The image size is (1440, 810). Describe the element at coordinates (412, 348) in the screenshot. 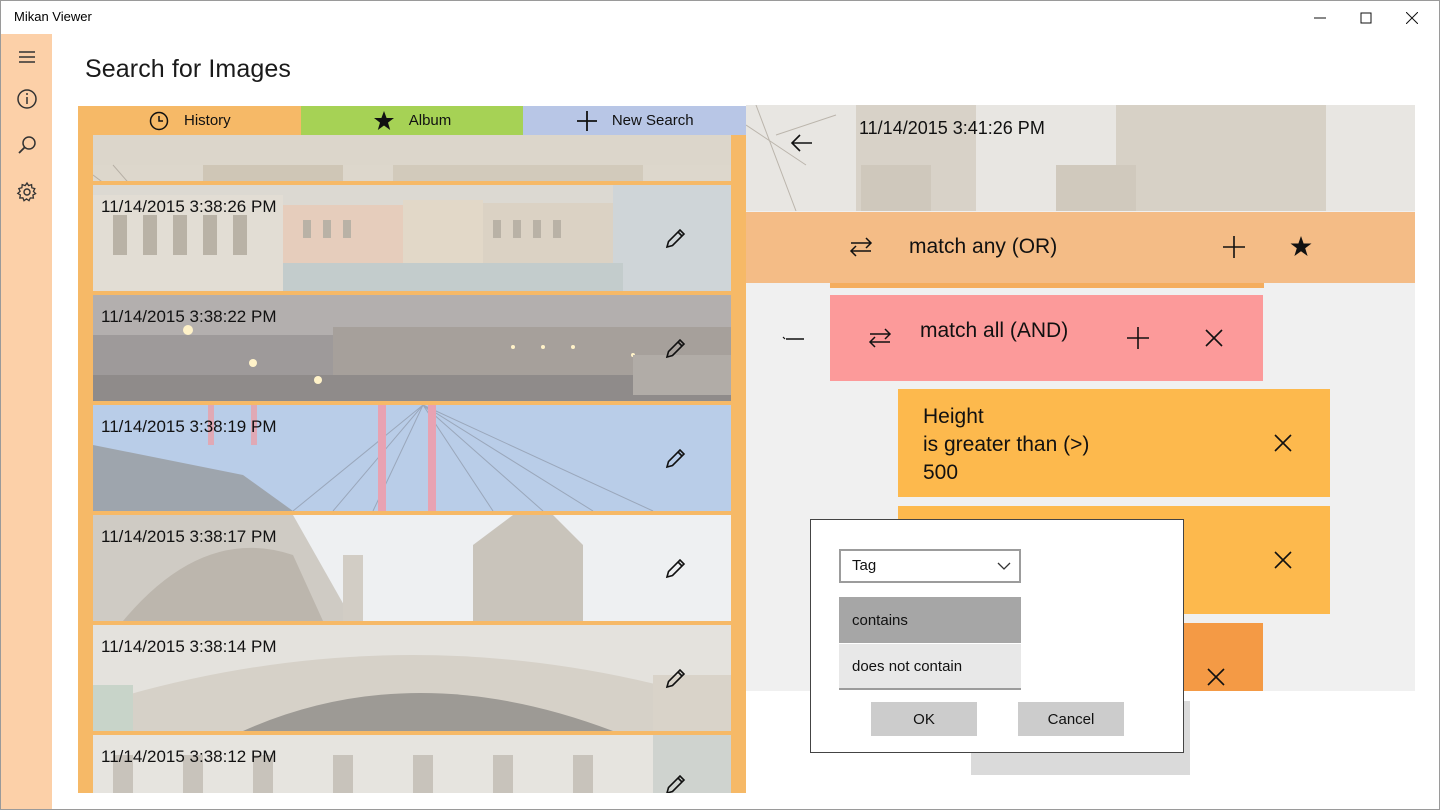

I see `list-item: 11/14/2015 3:38:22 PM` at that location.